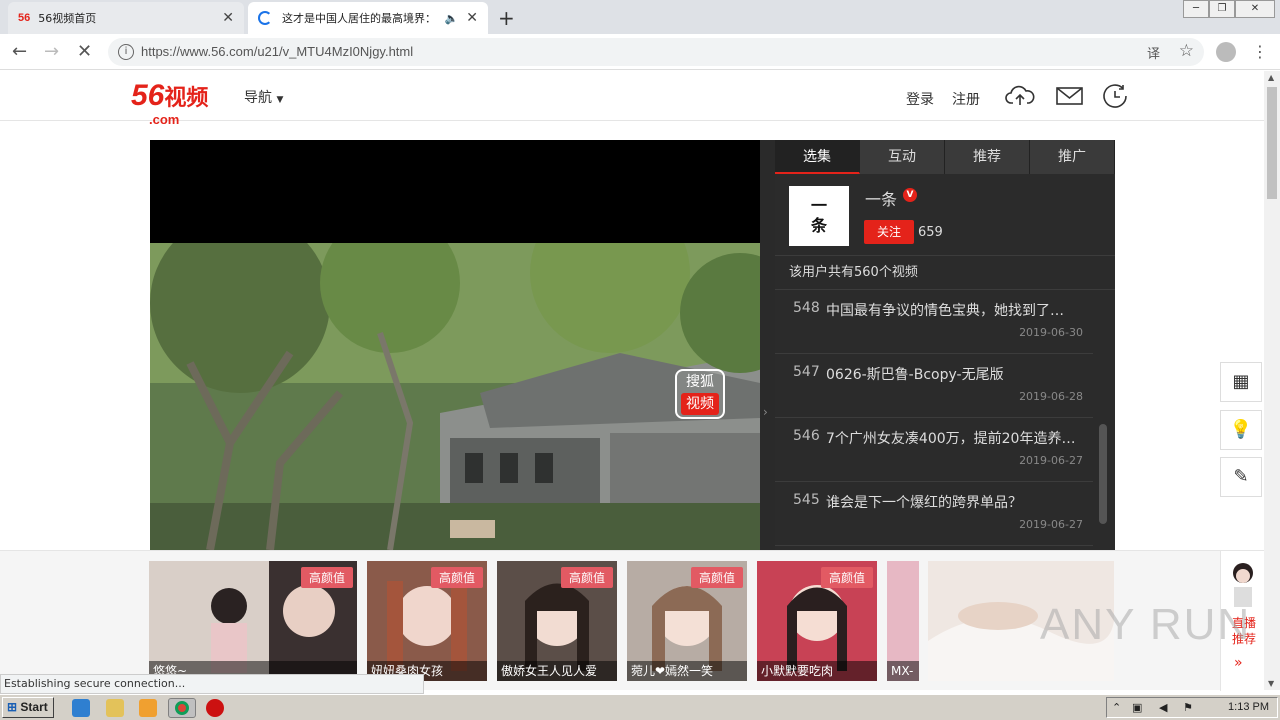  What do you see at coordinates (84, 51) in the screenshot?
I see `stop-loading-icon: ✕` at bounding box center [84, 51].